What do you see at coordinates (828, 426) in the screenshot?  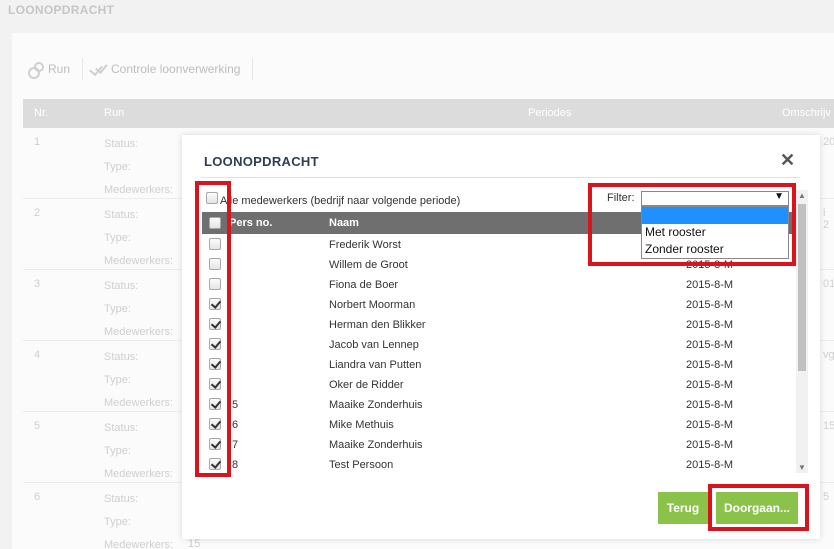 I see `run-description: 15` at bounding box center [828, 426].